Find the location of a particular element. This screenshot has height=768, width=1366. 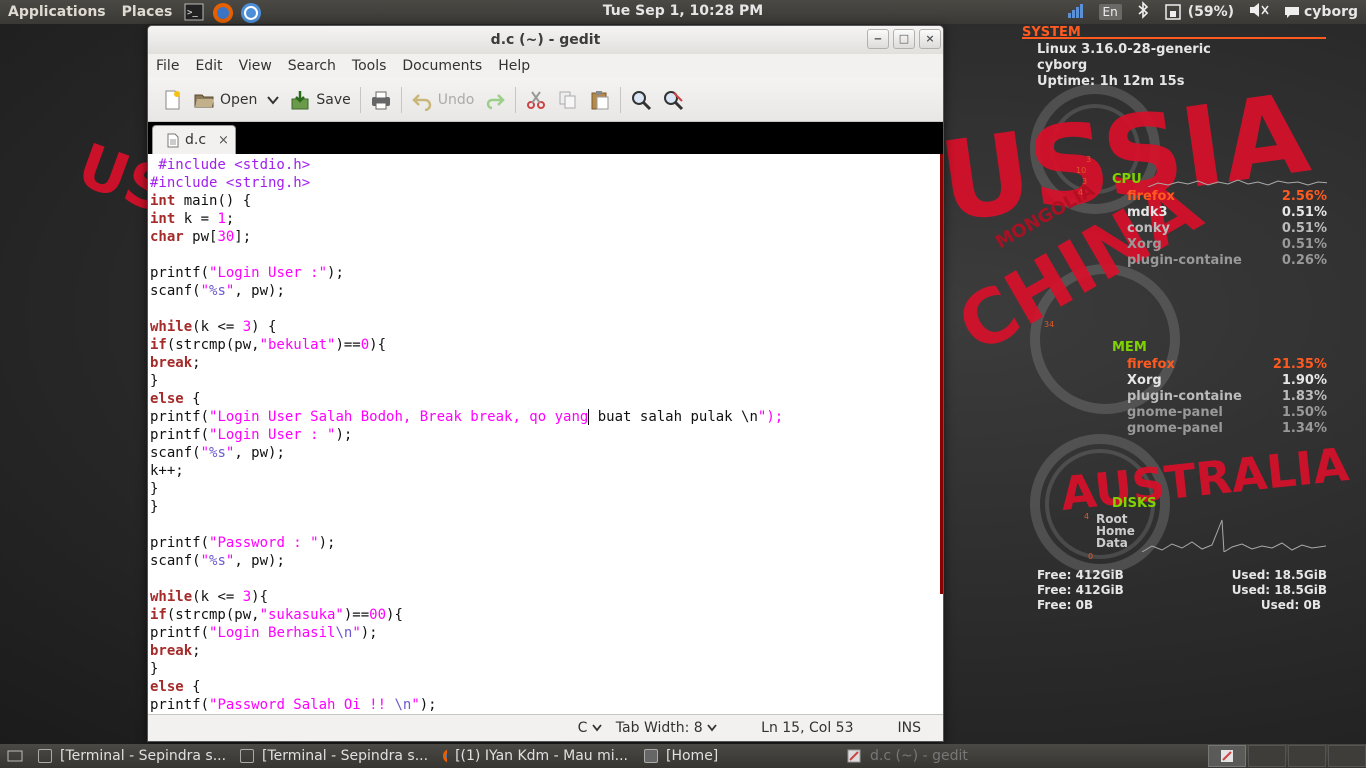

code-line: printf("Password : "); is located at coordinates (545, 543).